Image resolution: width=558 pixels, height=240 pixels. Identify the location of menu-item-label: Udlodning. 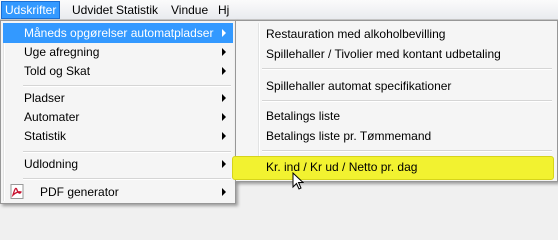
(51, 164).